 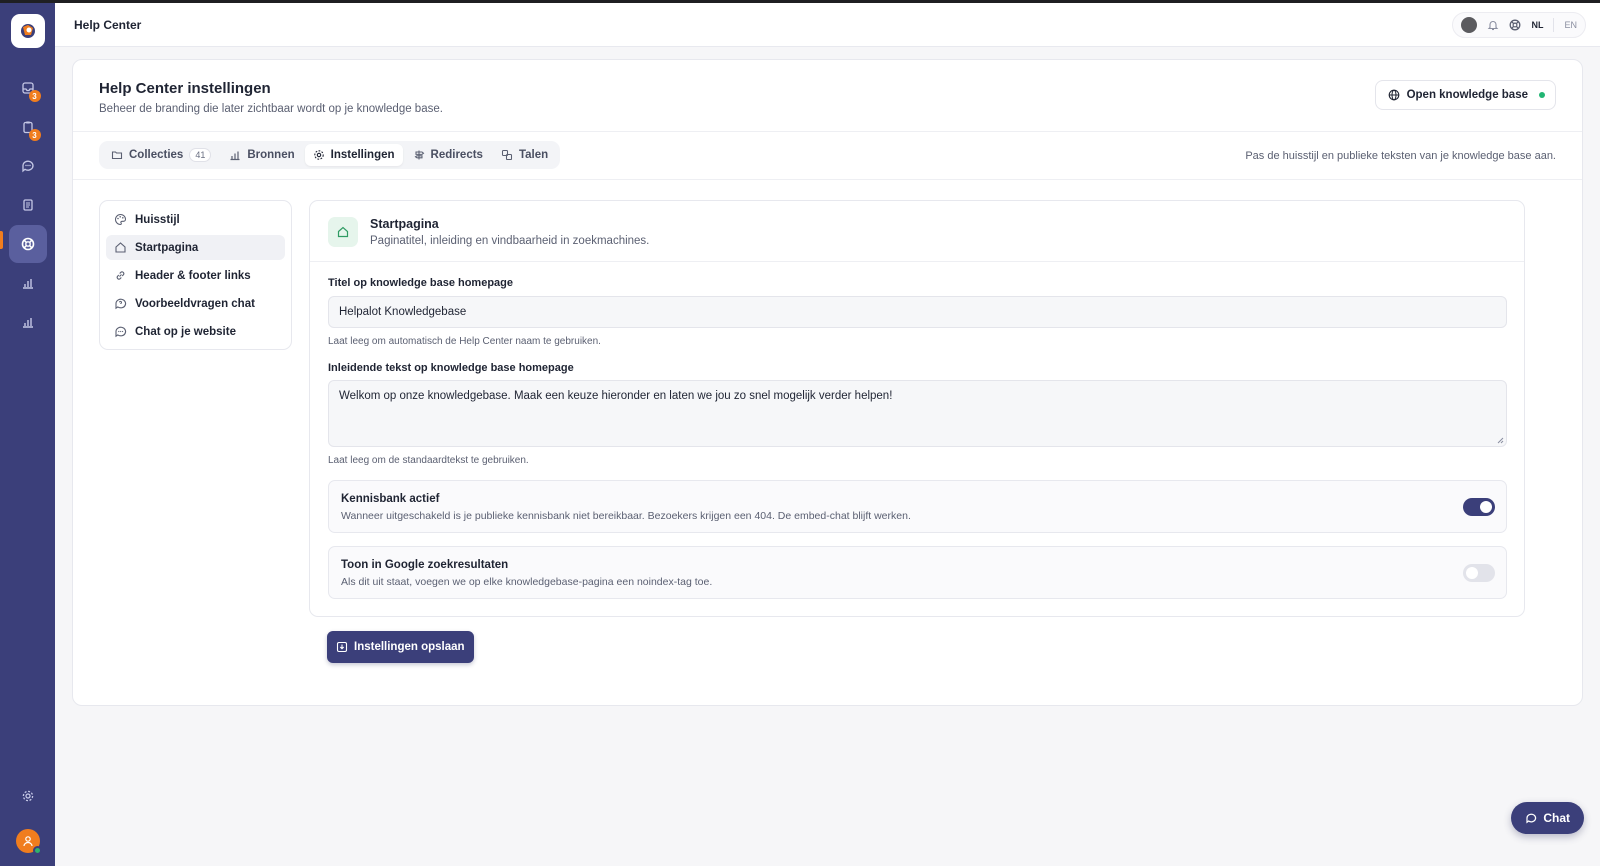 I want to click on settings-nav-label: Header & footer links, so click(x=193, y=275).